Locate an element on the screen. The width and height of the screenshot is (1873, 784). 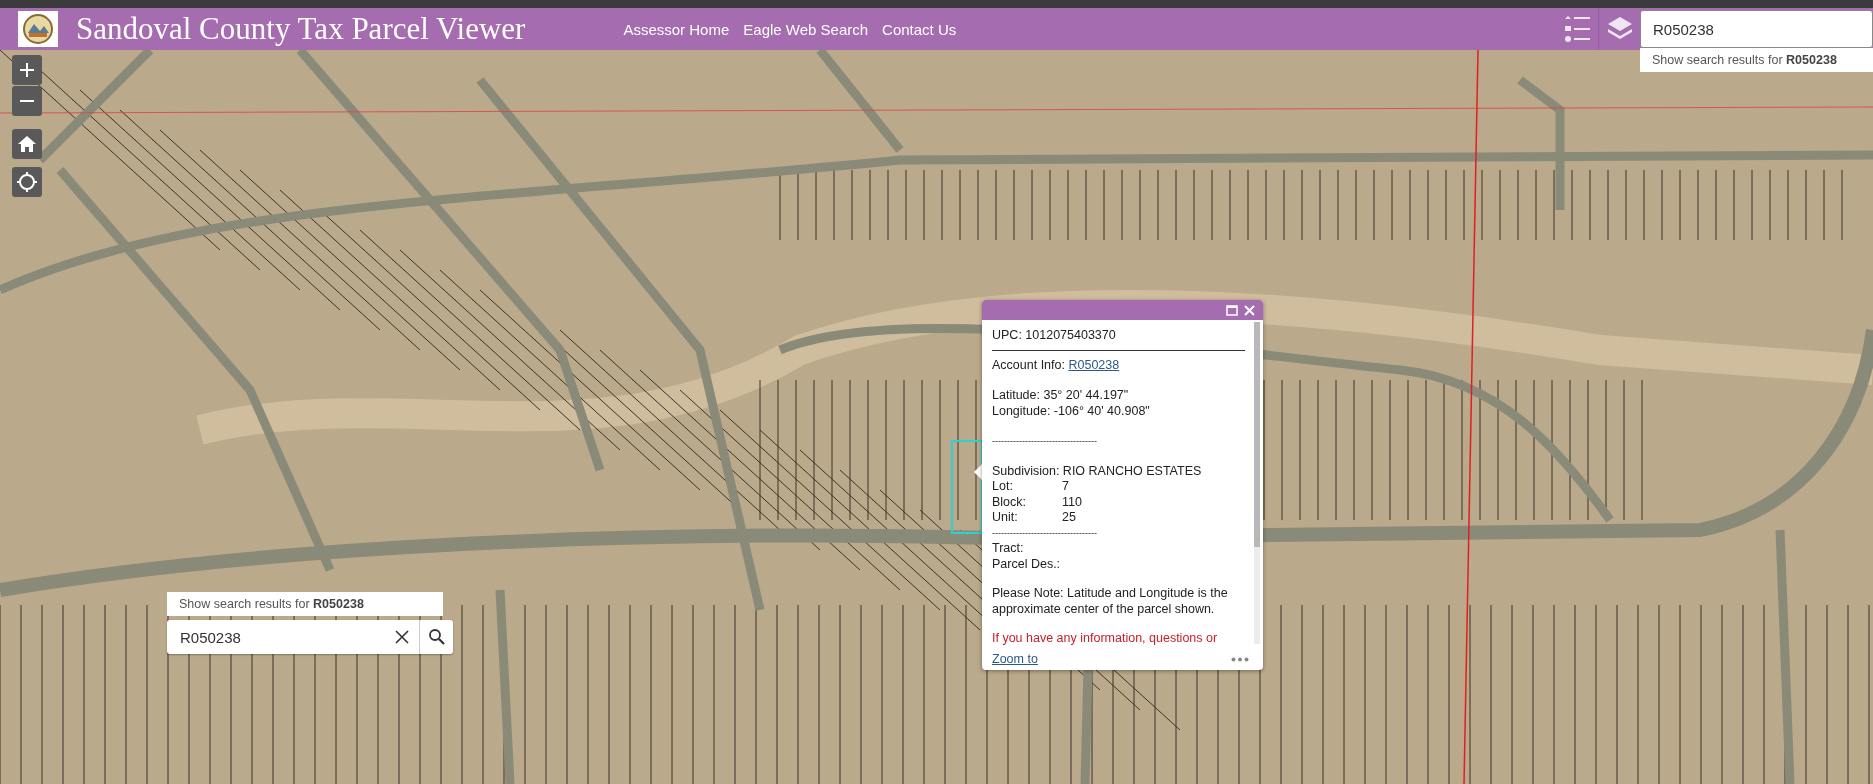
plus-icon is located at coordinates (27, 70).